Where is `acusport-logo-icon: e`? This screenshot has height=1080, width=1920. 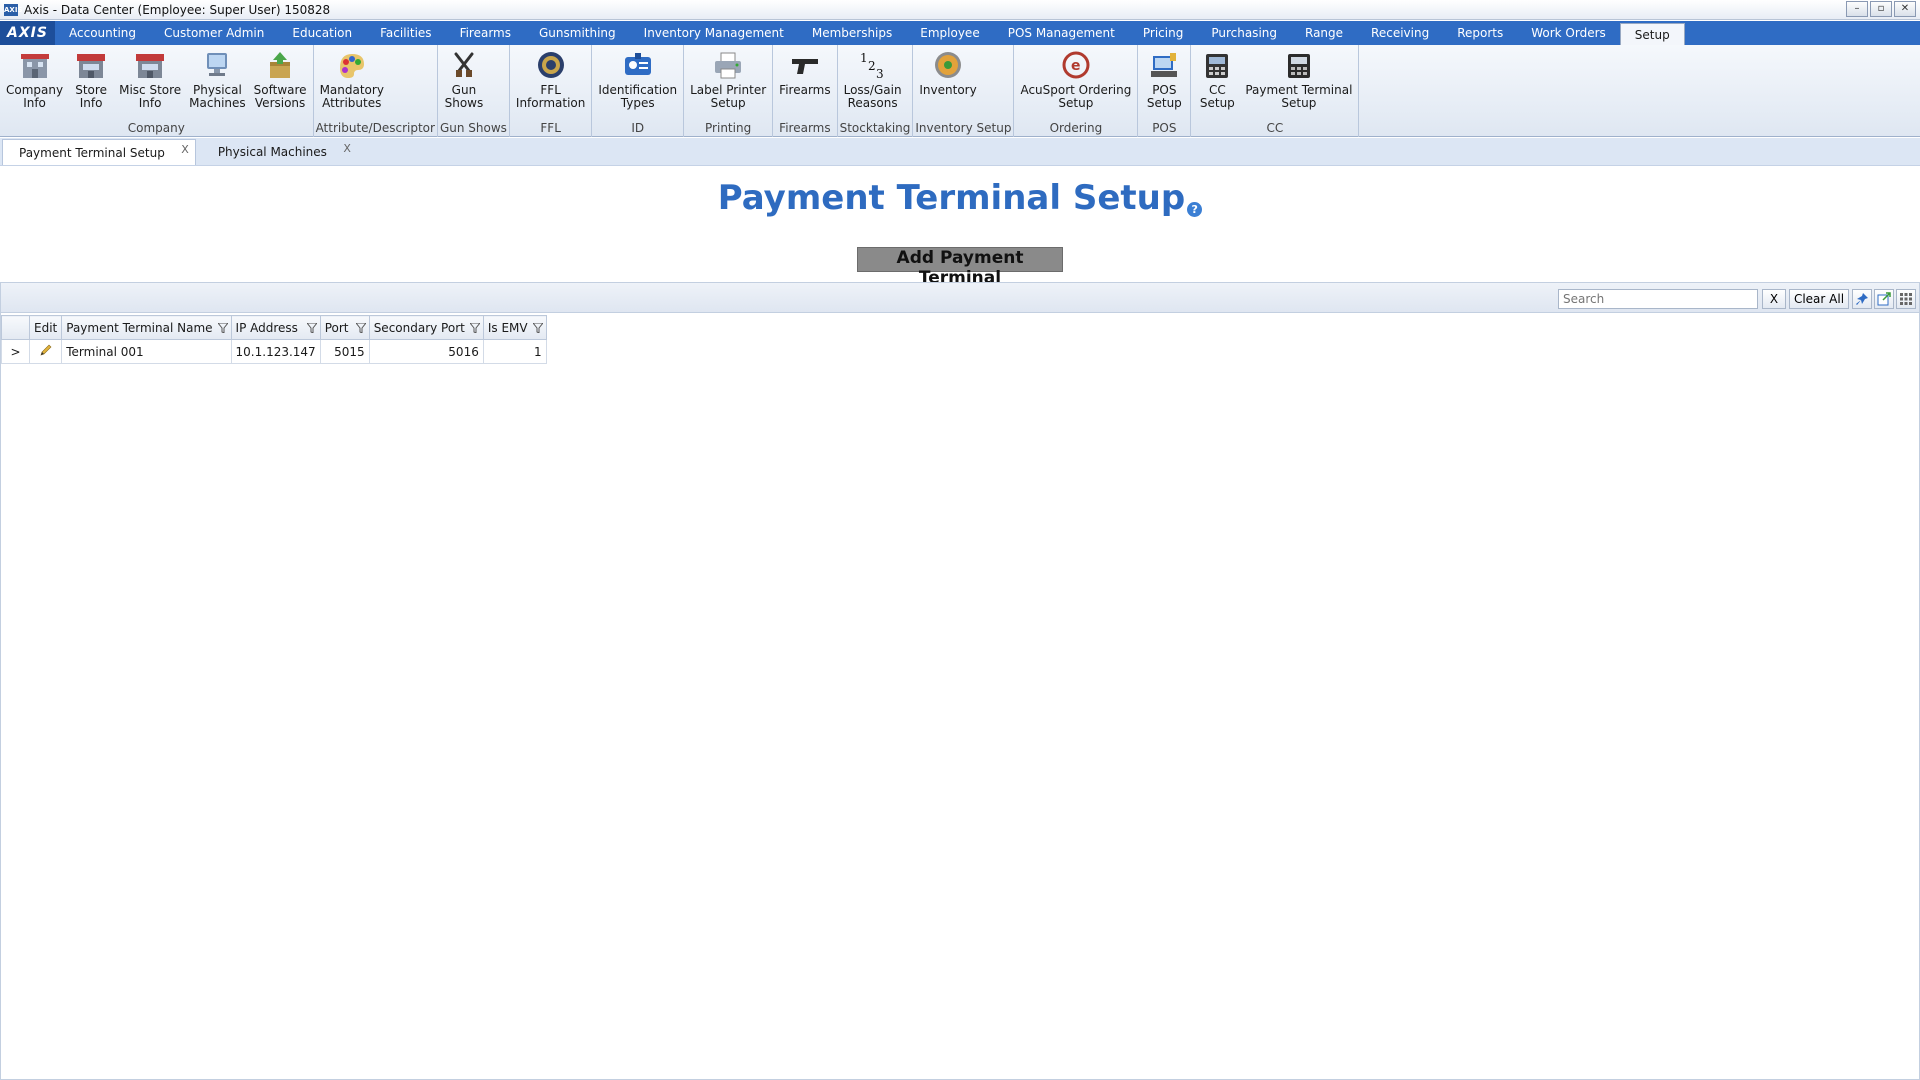 acusport-logo-icon: e is located at coordinates (1076, 65).